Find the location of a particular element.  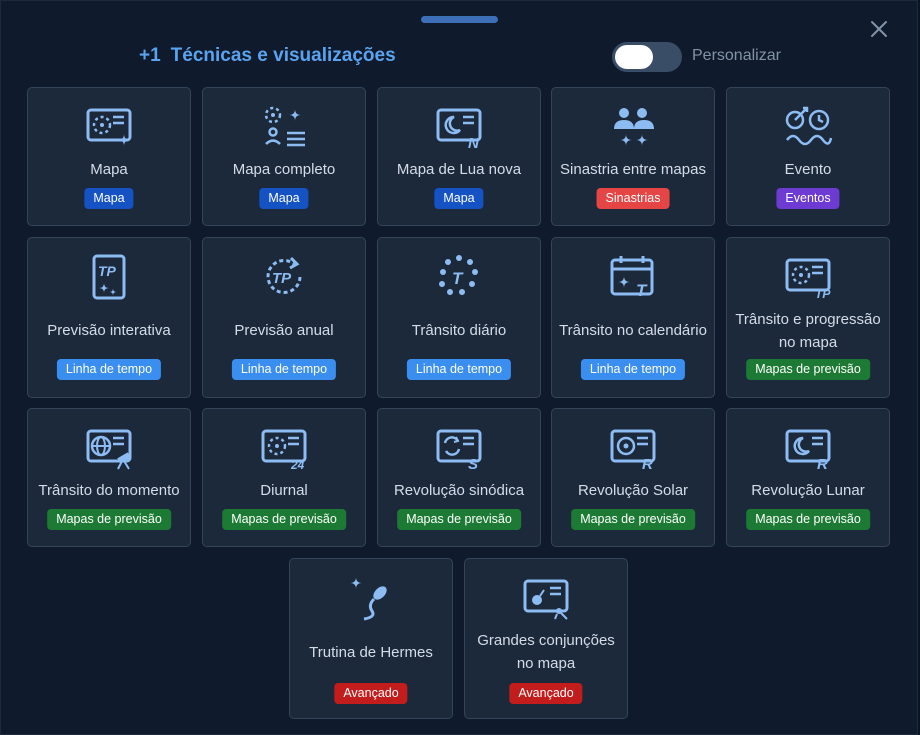

card-label: Previsão interativa is located at coordinates (109, 330).